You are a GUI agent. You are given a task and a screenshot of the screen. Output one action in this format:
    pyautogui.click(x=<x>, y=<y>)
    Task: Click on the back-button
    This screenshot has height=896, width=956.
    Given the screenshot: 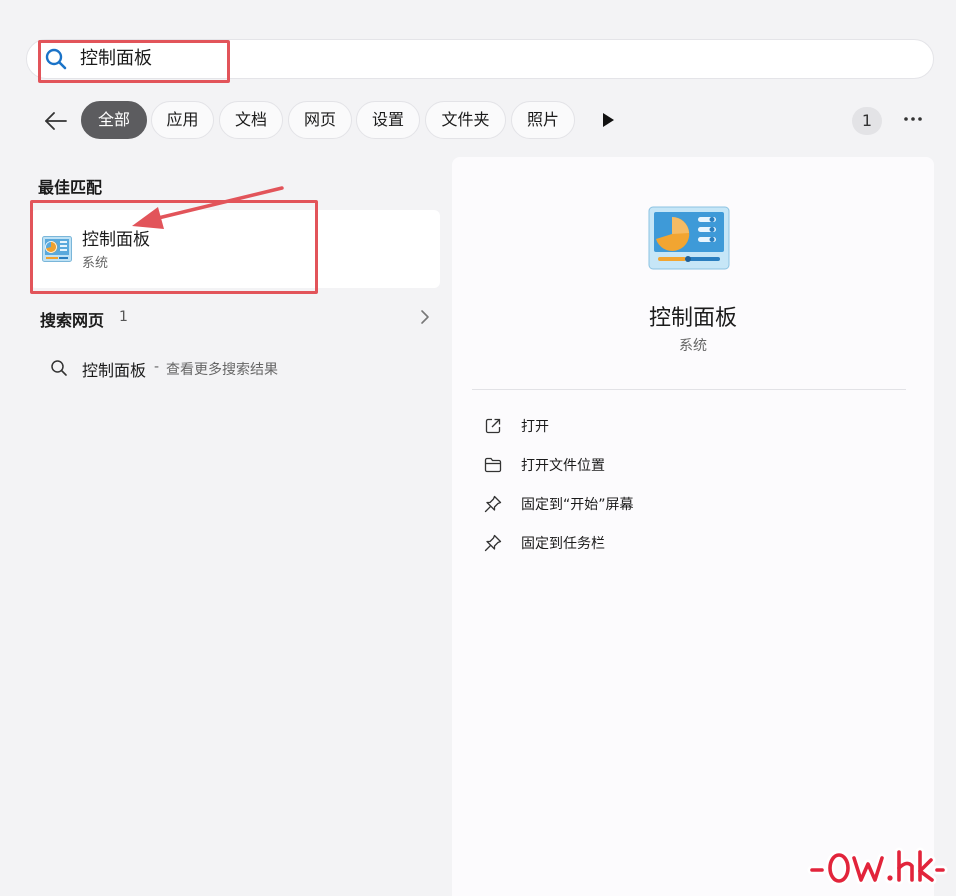 What is the action you would take?
    pyautogui.click(x=56, y=121)
    